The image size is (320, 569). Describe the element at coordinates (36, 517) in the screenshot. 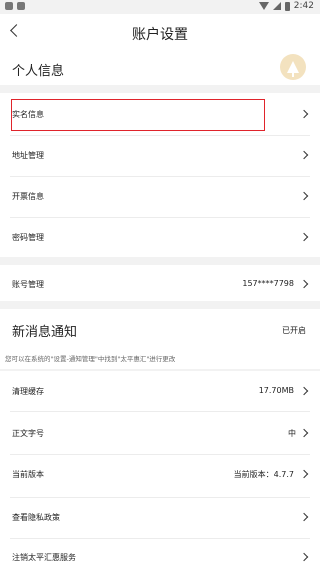

I see `row-label: 查看隐私政策` at that location.